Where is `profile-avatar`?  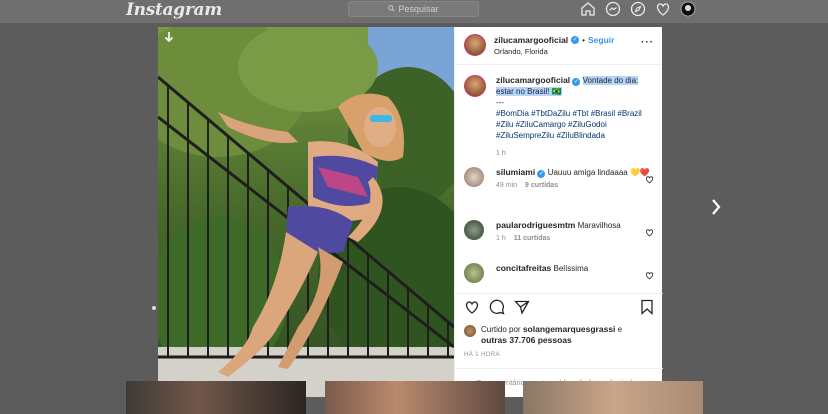
profile-avatar is located at coordinates (688, 9).